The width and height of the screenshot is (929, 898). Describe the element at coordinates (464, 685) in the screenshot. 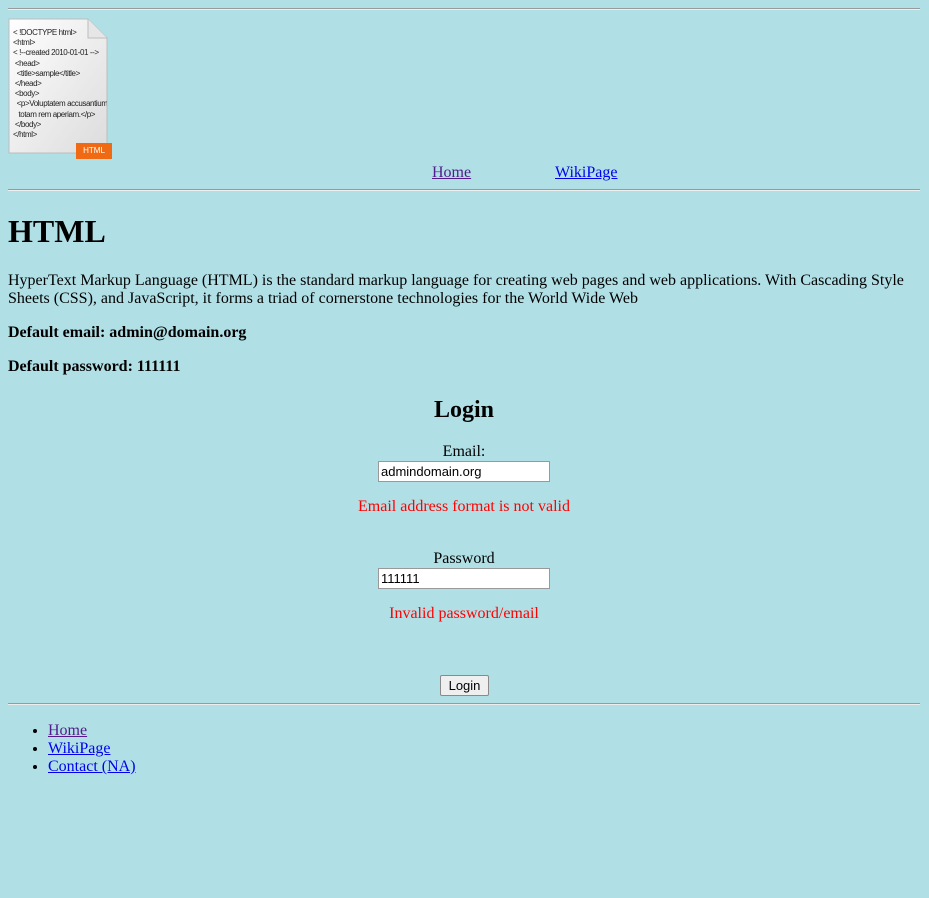

I see `login-button: Login` at that location.